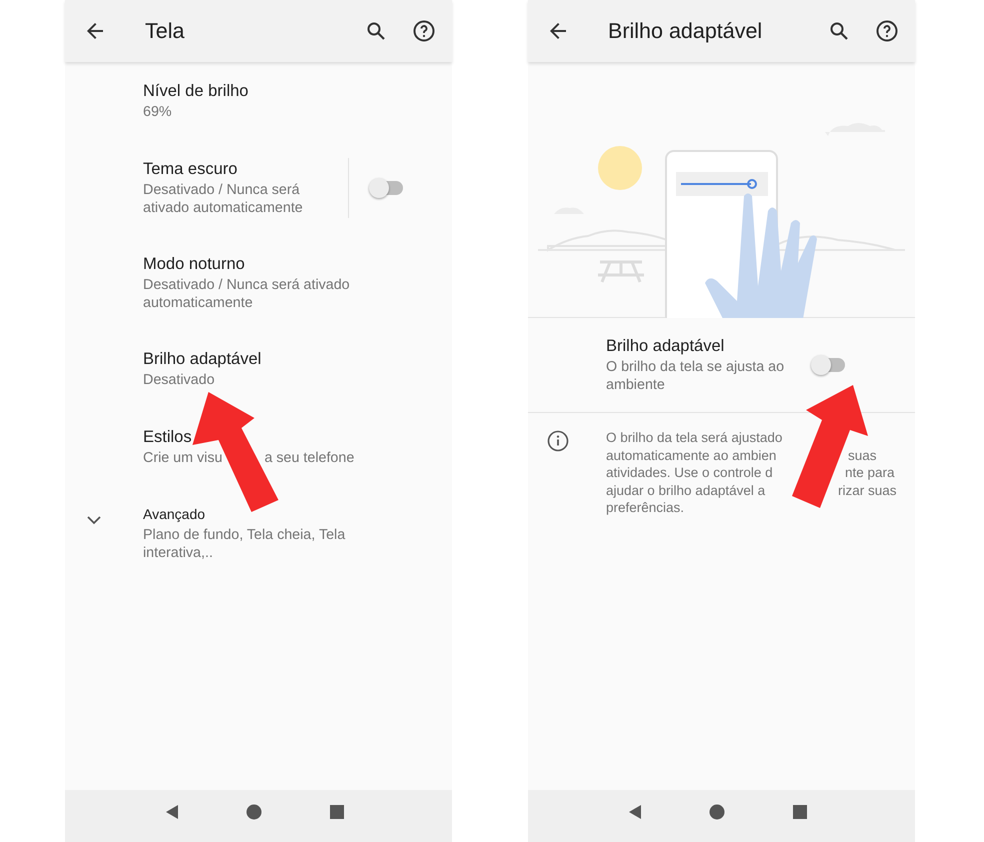 Image resolution: width=984 pixels, height=842 pixels. Describe the element at coordinates (309, 458) in the screenshot. I see `setting-summary: a seu telefone` at that location.